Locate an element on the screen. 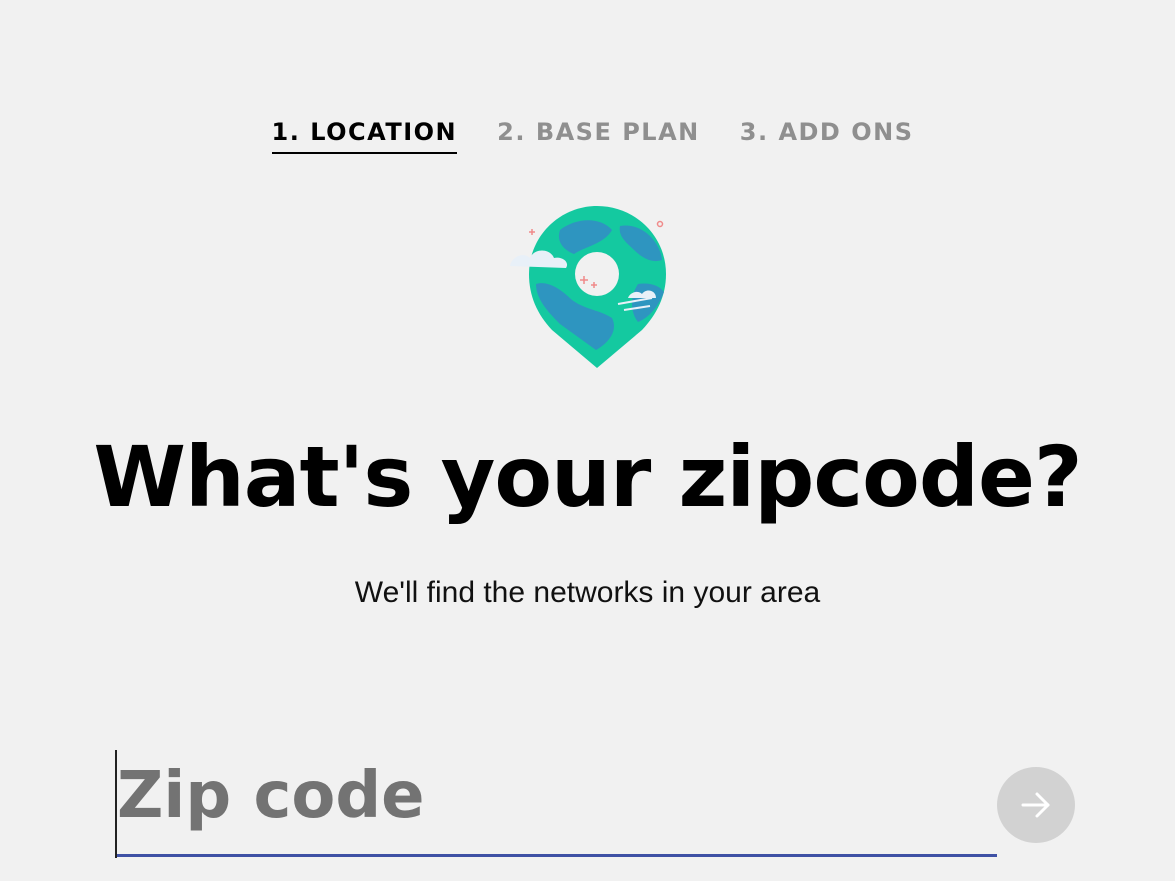 This screenshot has width=1175, height=881. step-base-plan: 2. BASE PLAN is located at coordinates (598, 136).